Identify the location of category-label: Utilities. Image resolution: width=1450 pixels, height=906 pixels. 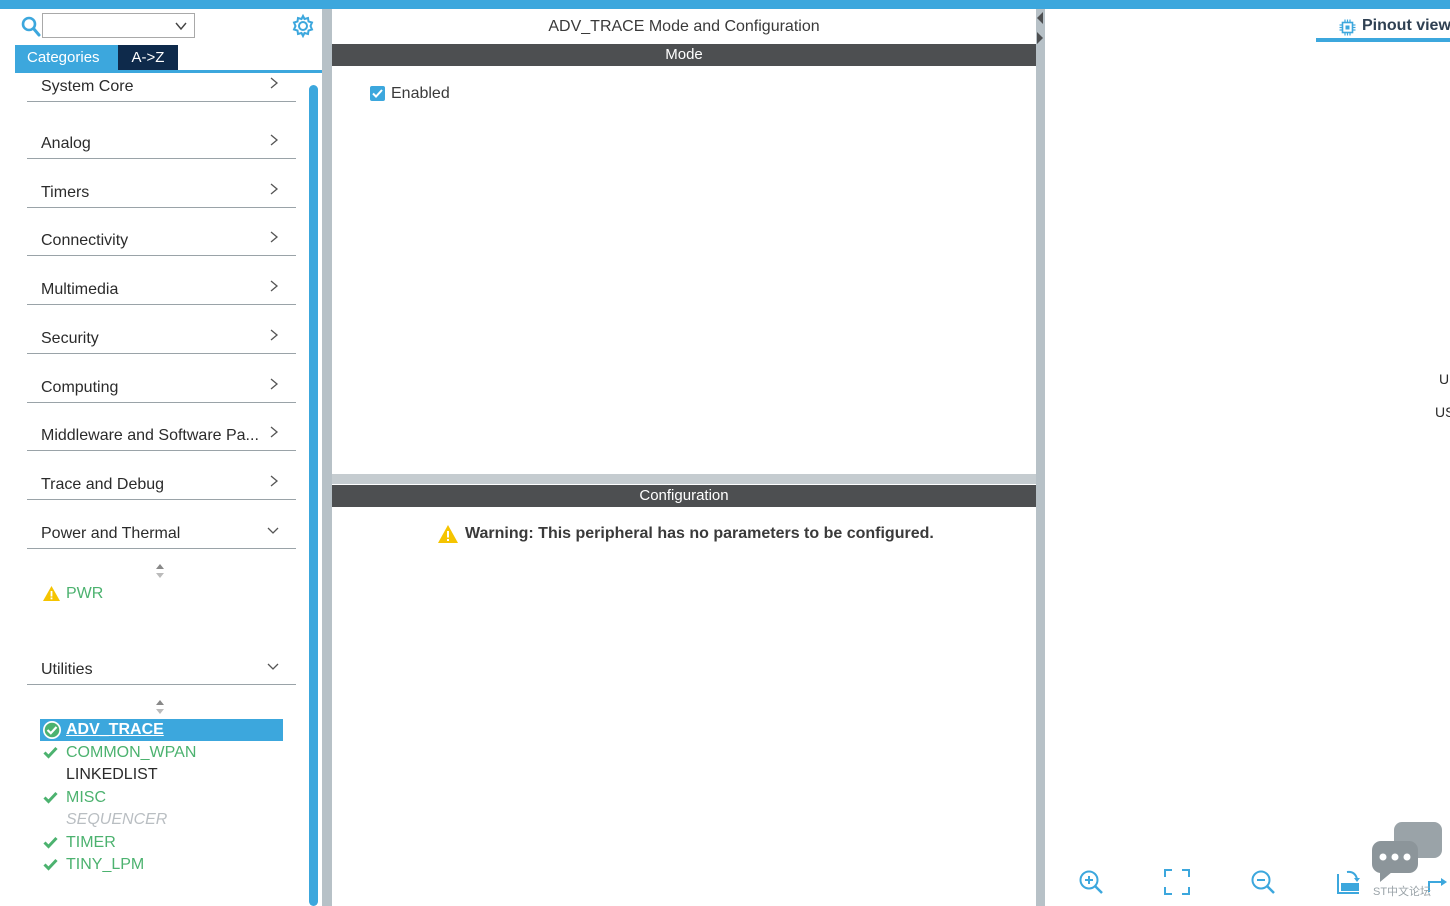
(67, 669).